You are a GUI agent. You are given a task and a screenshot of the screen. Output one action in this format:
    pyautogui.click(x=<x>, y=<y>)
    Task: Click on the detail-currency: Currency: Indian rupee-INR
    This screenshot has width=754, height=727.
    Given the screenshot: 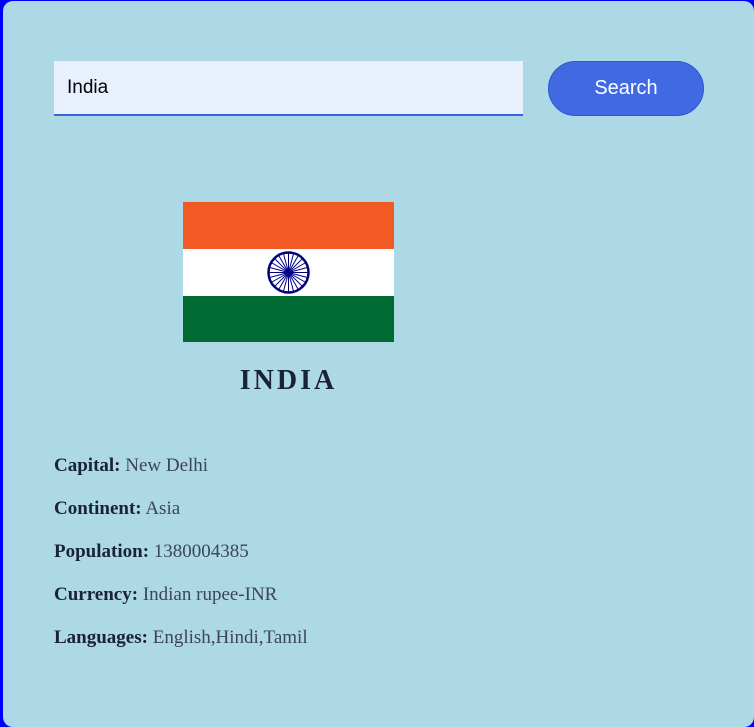 What is the action you would take?
    pyautogui.click(x=374, y=603)
    